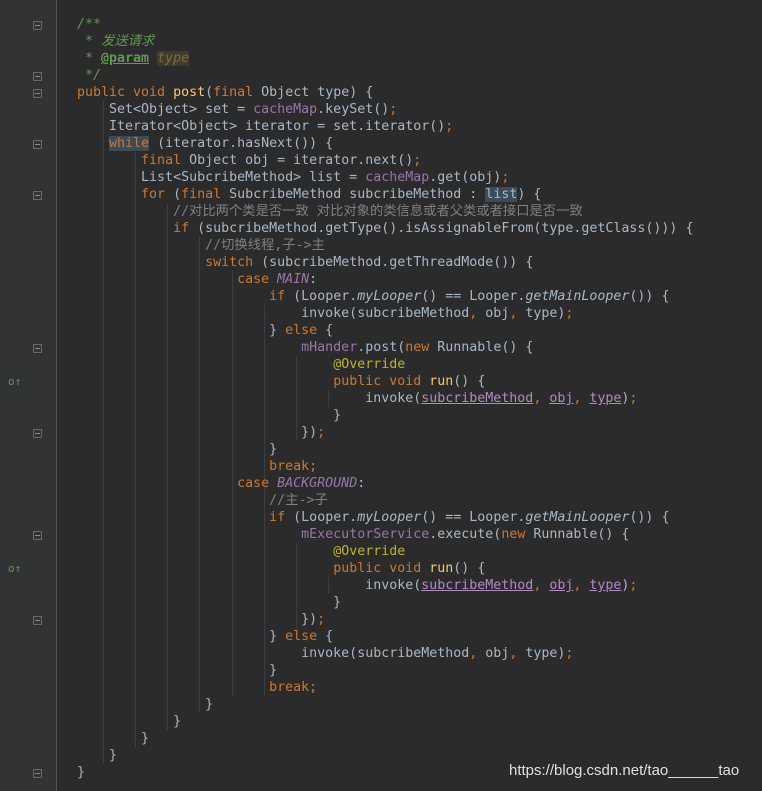  Describe the element at coordinates (197, 619) in the screenshot. I see `code-token: })` at that location.